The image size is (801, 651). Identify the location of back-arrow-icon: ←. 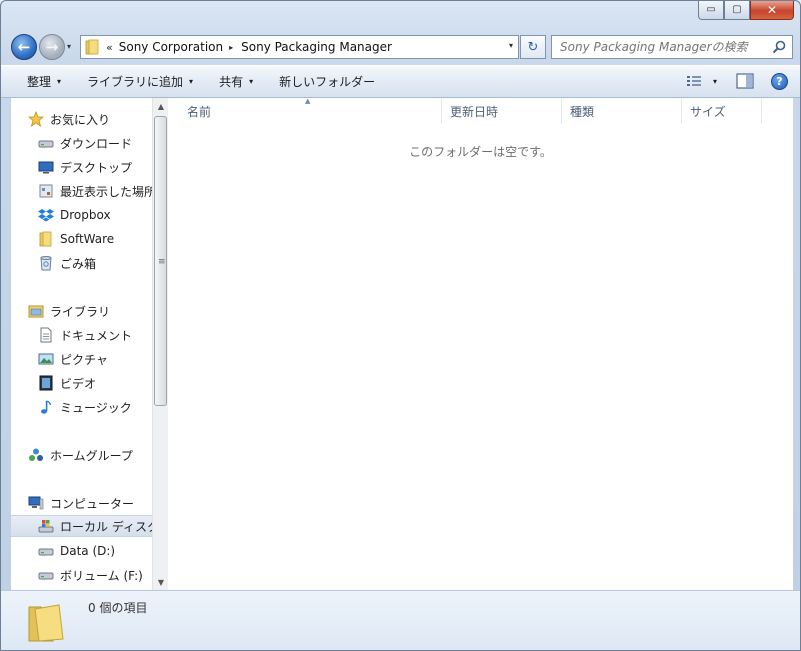
(24, 47).